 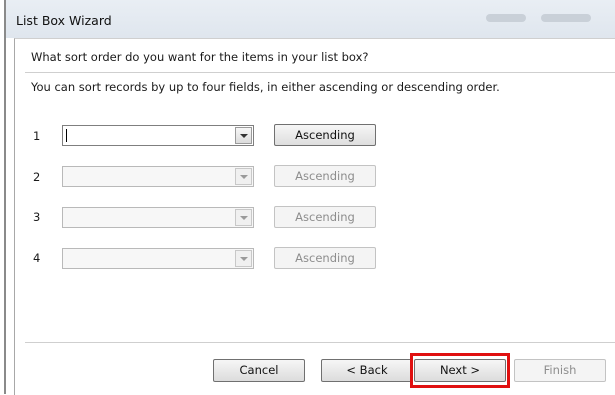 I want to click on sort-order-4-button: Ascending, so click(x=325, y=258).